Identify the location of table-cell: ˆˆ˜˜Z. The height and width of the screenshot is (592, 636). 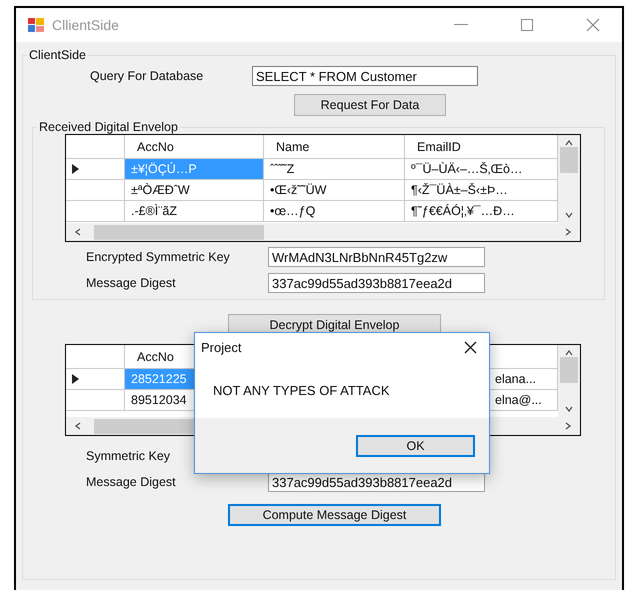
(334, 169).